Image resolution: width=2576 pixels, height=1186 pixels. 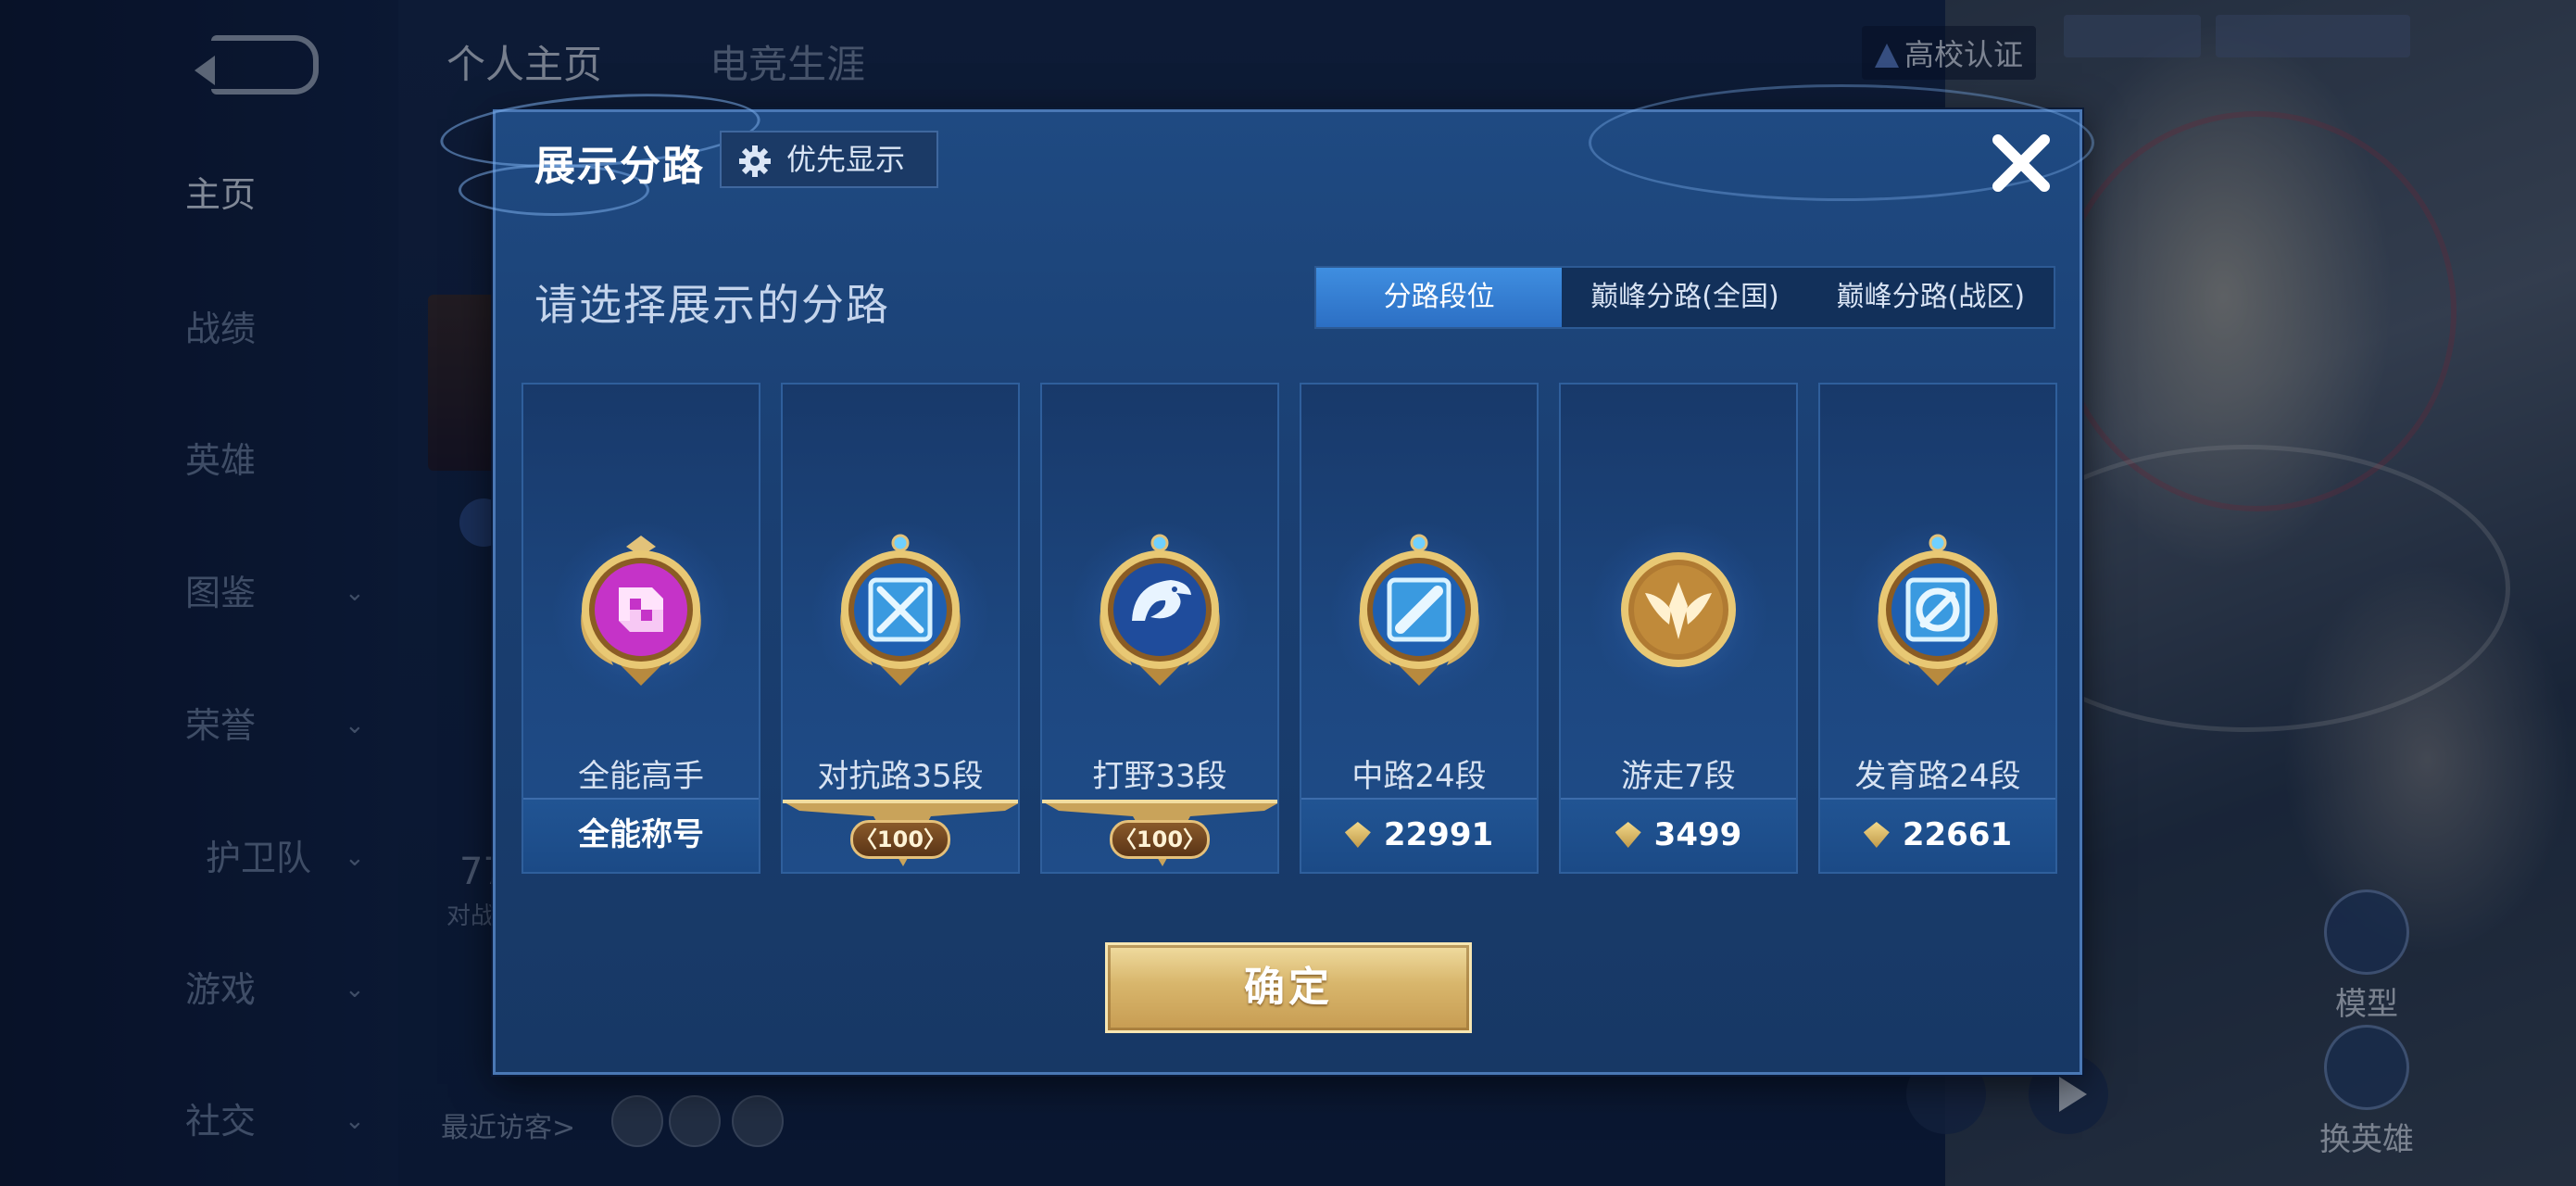 I want to click on tab-lane-rank: 分路段位, so click(x=1439, y=297).